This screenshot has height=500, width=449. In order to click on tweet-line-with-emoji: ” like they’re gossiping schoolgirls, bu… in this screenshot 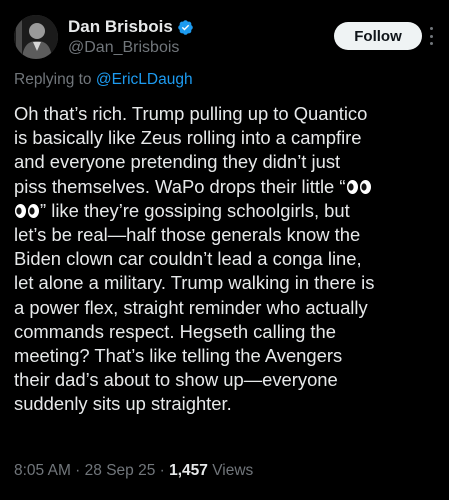, I will do `click(228, 211)`.